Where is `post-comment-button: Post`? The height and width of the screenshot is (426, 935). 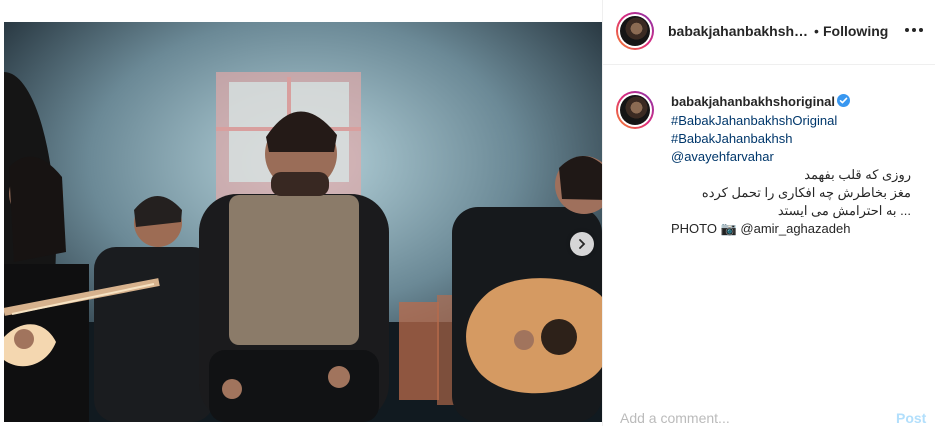 post-comment-button: Post is located at coordinates (911, 418).